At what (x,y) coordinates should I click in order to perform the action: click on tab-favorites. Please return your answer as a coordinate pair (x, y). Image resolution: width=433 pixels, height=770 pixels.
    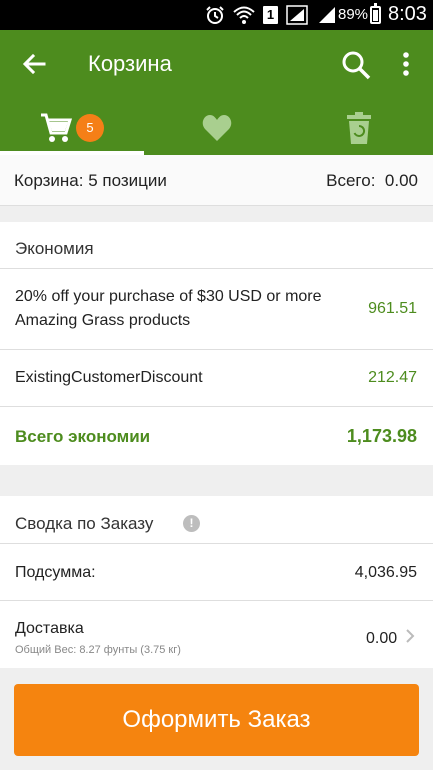
    Looking at the image, I should click on (216, 128).